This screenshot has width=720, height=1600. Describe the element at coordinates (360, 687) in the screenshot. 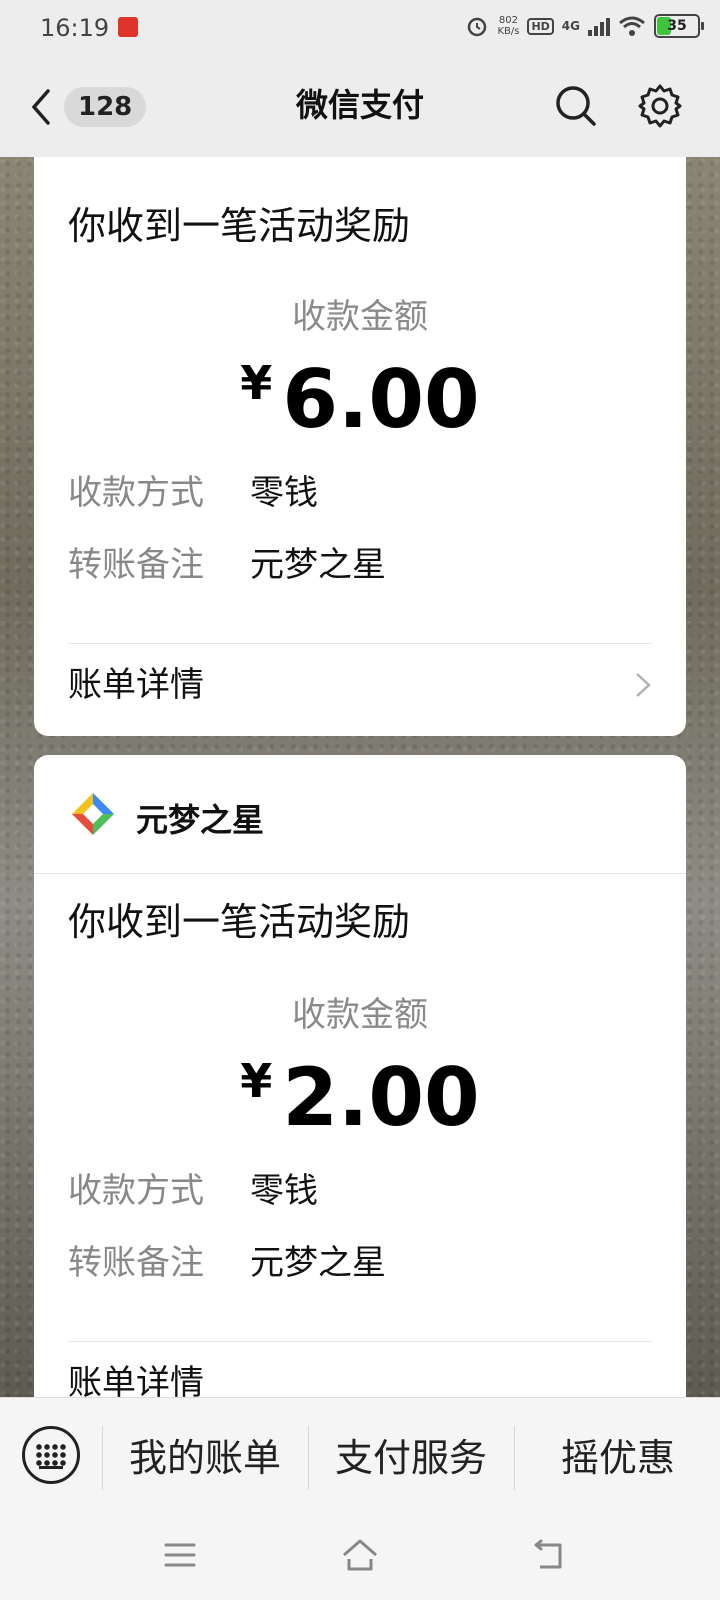

I see `bill-details-link: 账单详情` at that location.